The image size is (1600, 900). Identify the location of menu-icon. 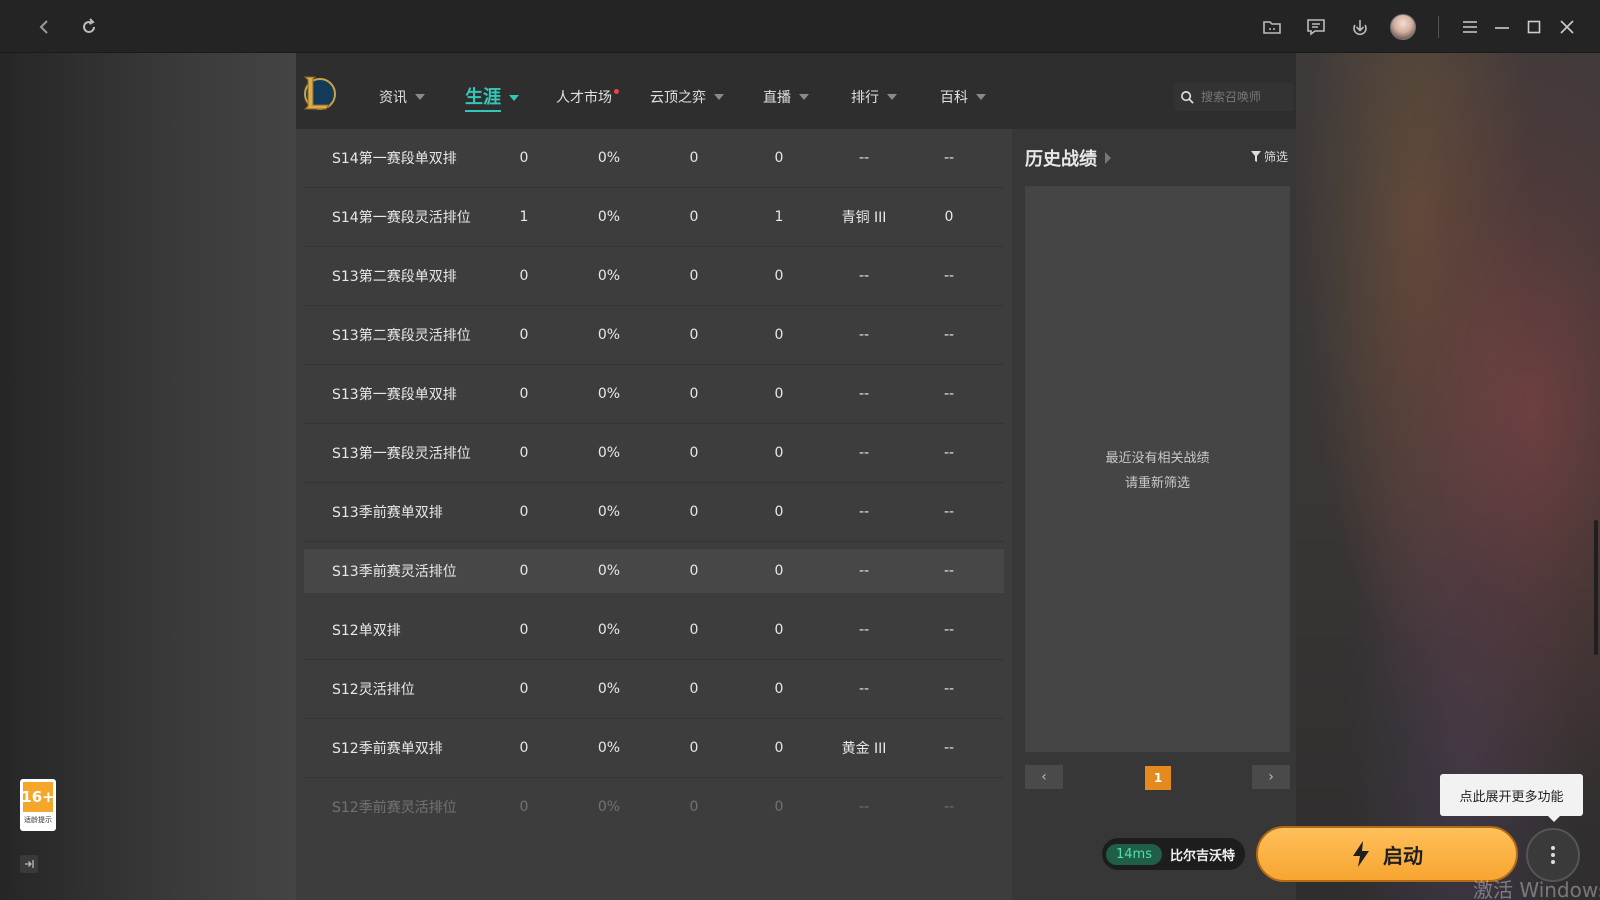
(1470, 27).